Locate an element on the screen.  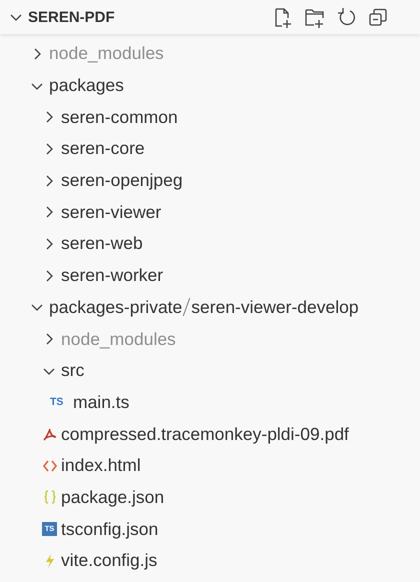
folder-name: seren-worker is located at coordinates (112, 275).